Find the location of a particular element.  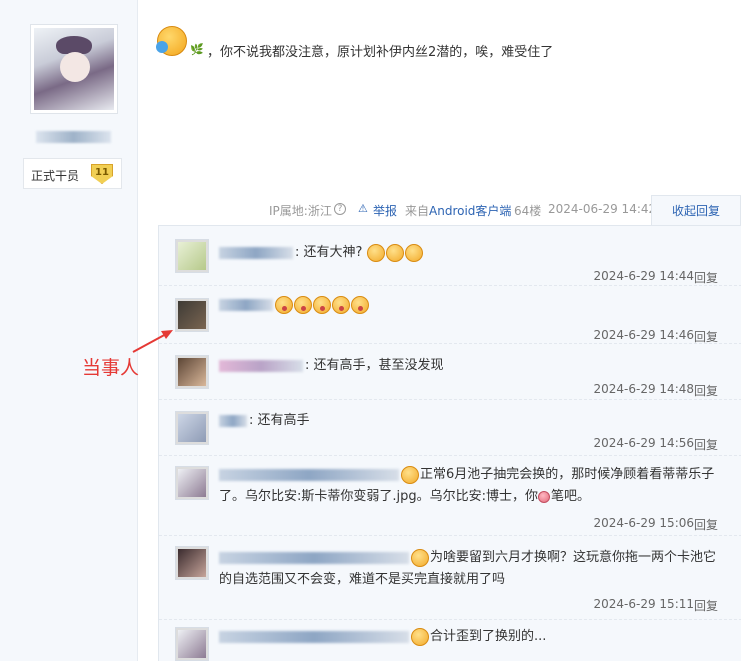

reply-item: : 还有大神? 2024-6-29 14:44 回复 is located at coordinates (450, 256).